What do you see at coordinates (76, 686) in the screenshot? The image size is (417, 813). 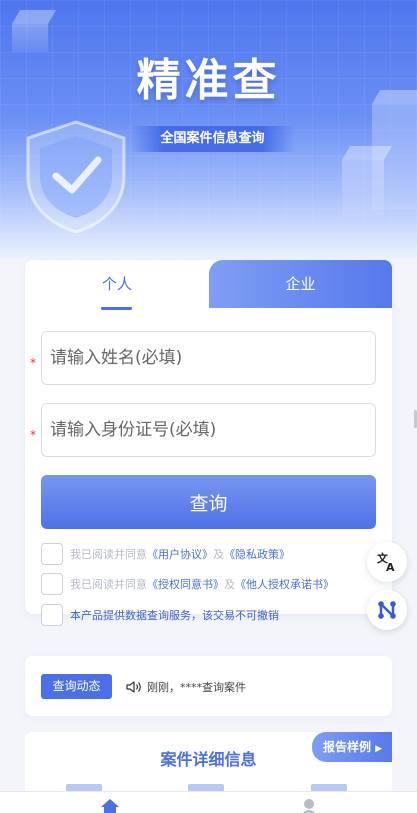 I see `activity-badge: 查询动态` at bounding box center [76, 686].